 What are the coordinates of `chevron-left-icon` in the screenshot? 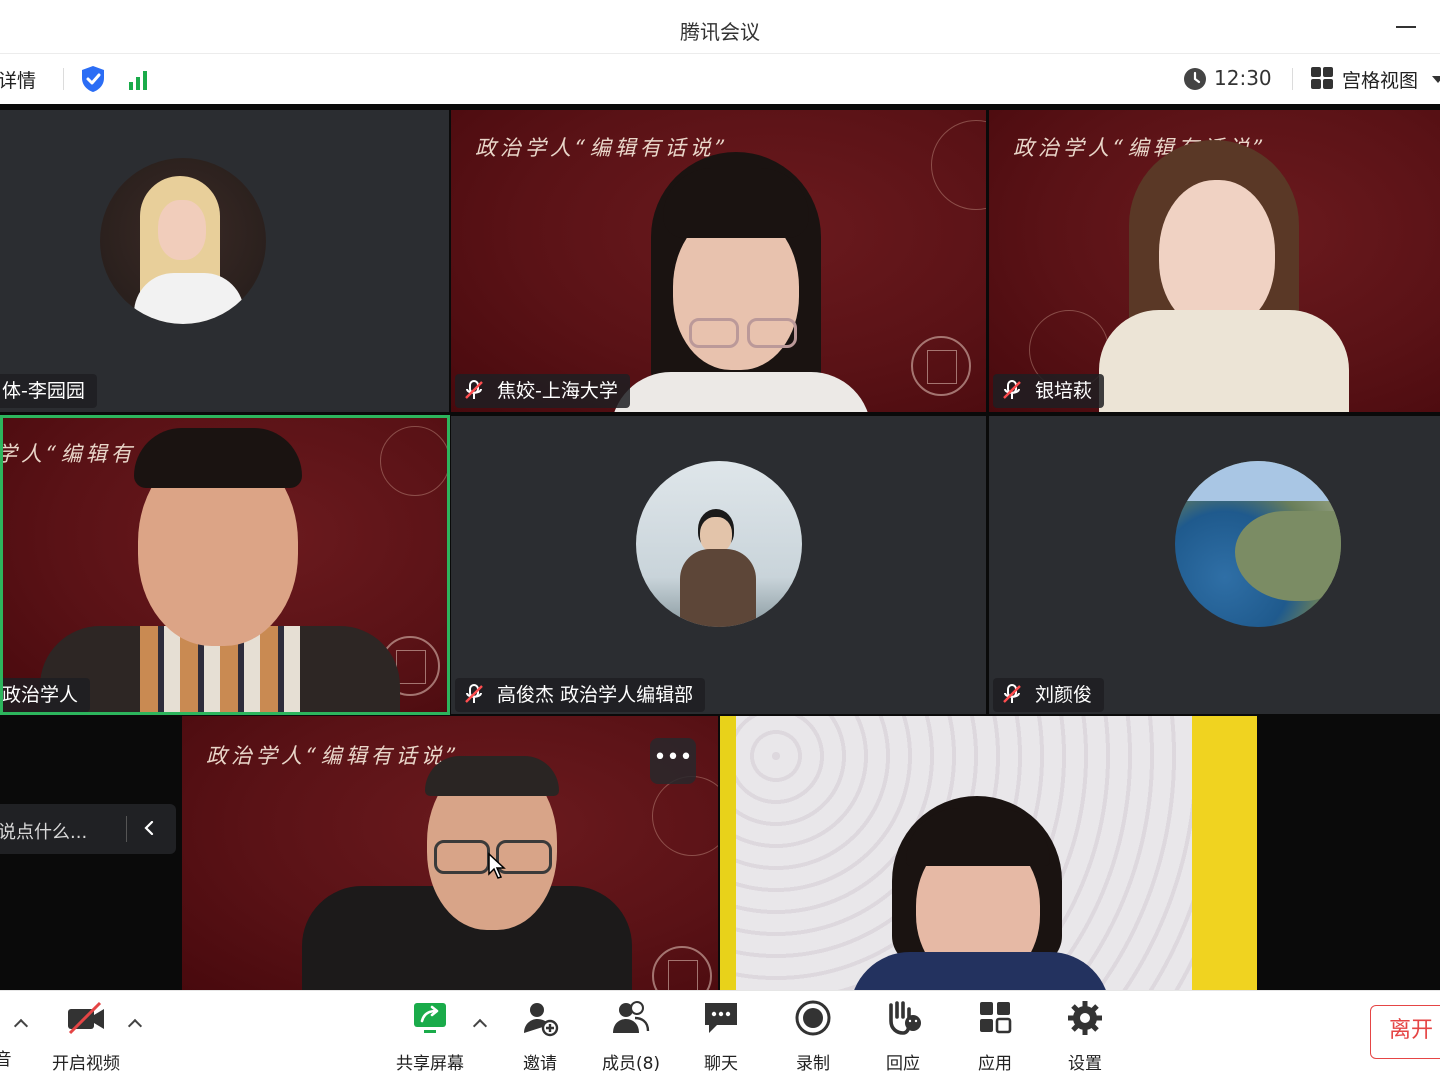 It's located at (149, 828).